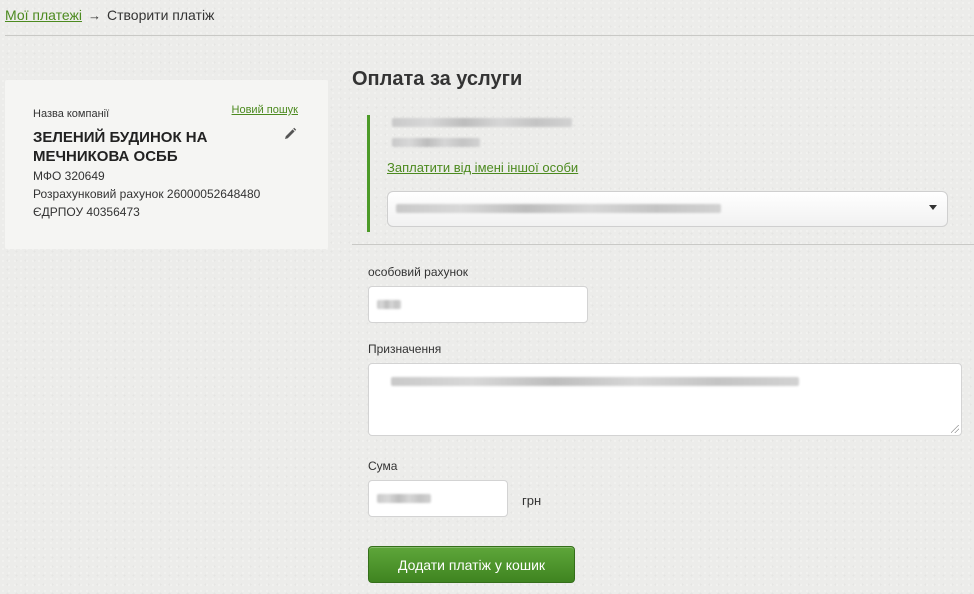 The height and width of the screenshot is (594, 974). I want to click on form-divider, so click(663, 244).